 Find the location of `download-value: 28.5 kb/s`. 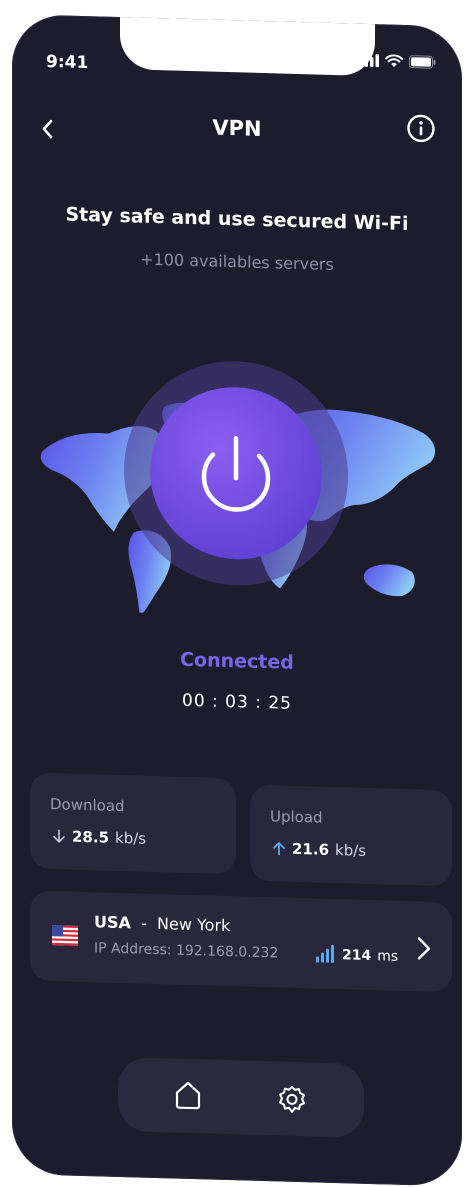

download-value: 28.5 kb/s is located at coordinates (99, 837).